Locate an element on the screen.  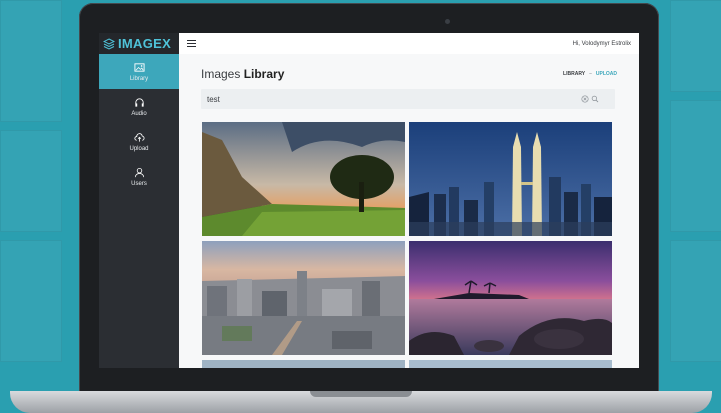
image-card-beach-sunset is located at coordinates (510, 298).